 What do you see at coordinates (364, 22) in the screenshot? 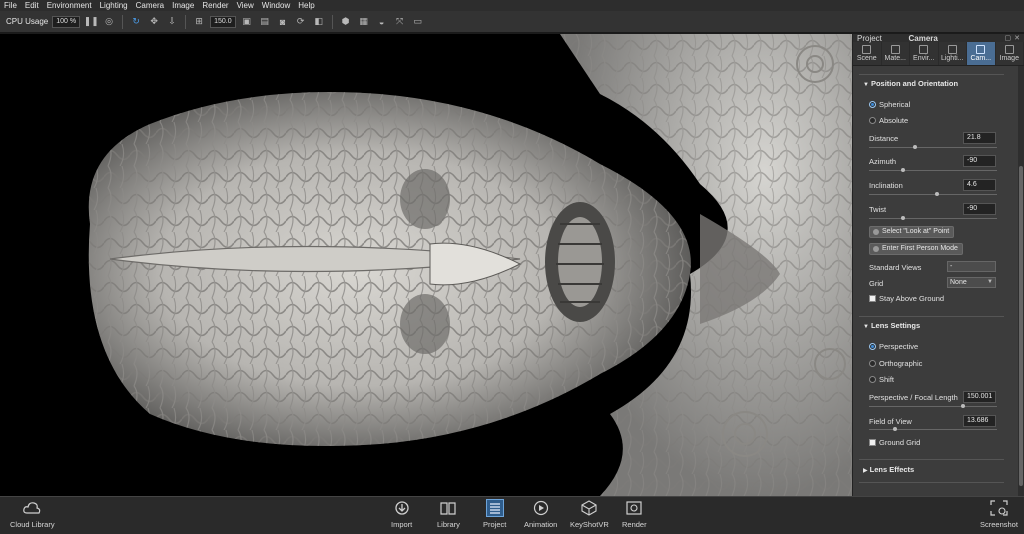
I see `region-icon: ▦` at bounding box center [364, 22].